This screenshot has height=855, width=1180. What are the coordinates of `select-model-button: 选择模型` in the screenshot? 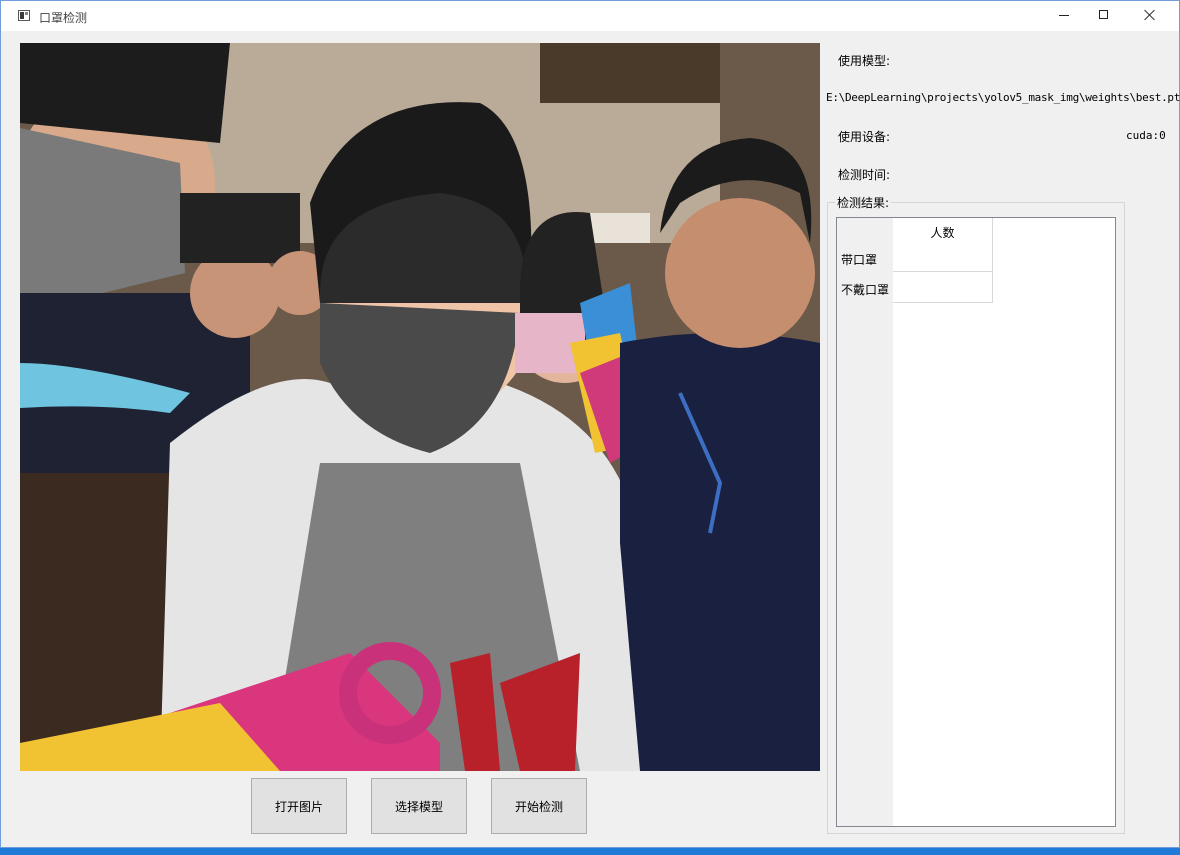 It's located at (419, 806).